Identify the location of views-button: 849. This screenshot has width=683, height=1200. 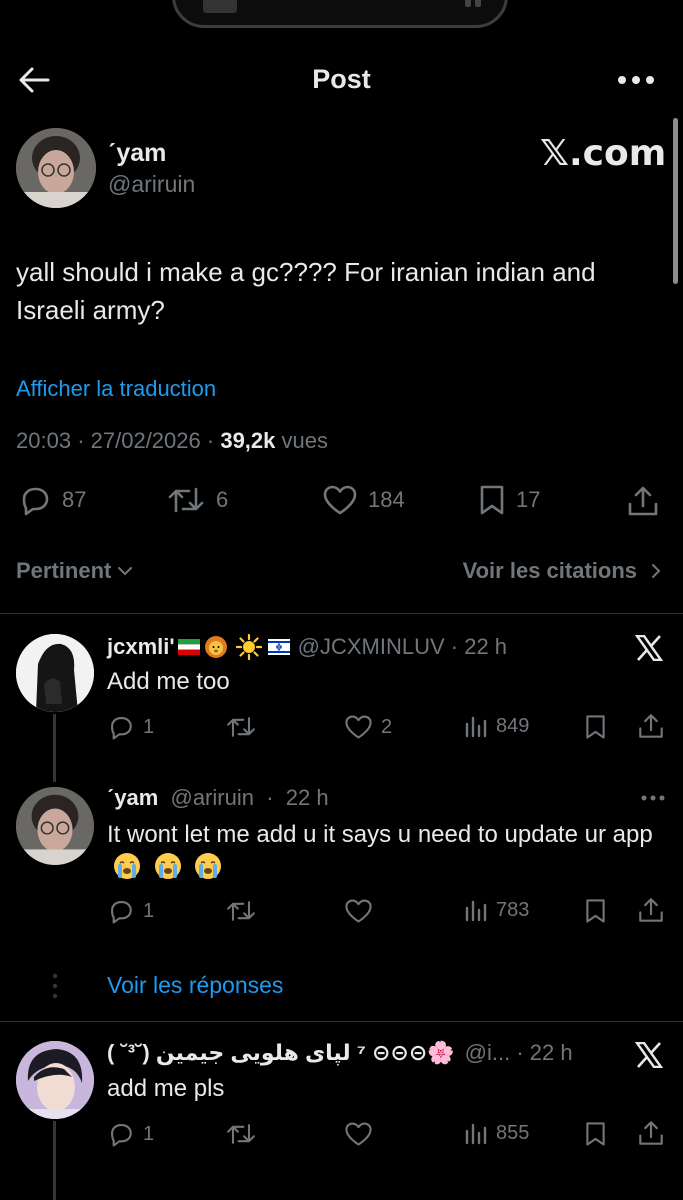
(496, 726).